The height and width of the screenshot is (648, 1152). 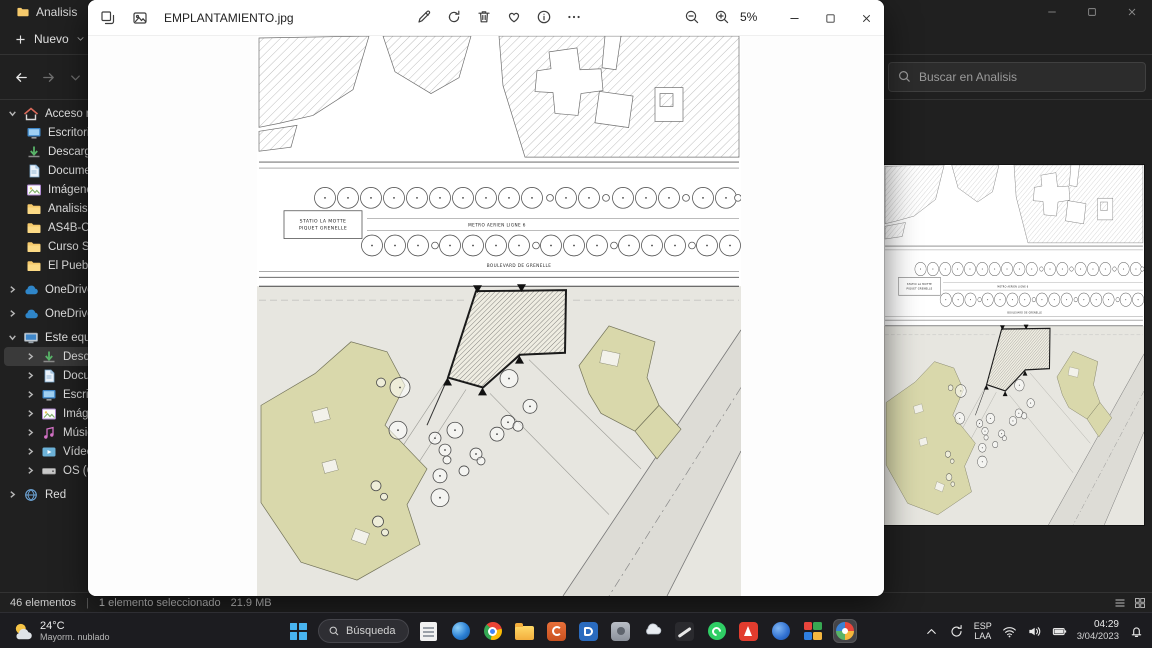 I want to click on taskbar-icon-explorer, so click(x=525, y=631).